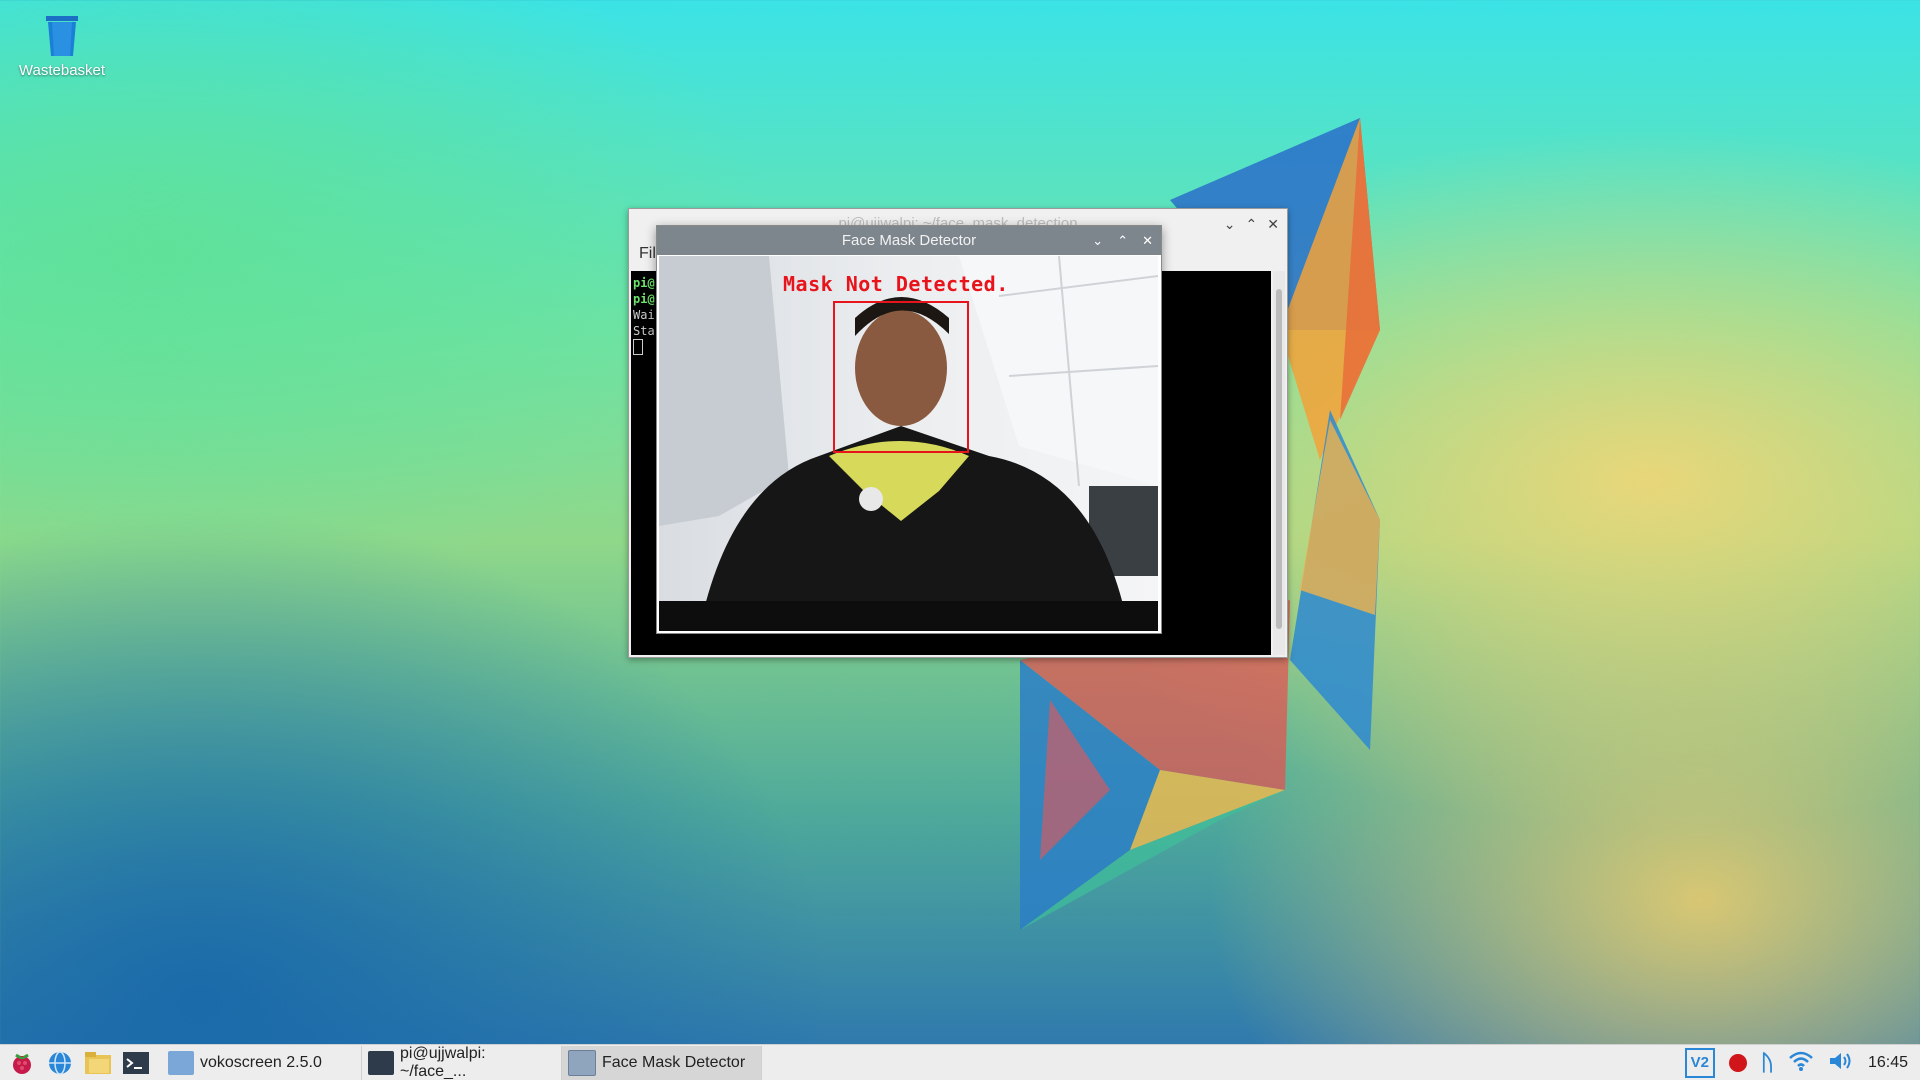 The width and height of the screenshot is (1920, 1080). What do you see at coordinates (1279, 459) in the screenshot?
I see `scrollbar-thumb` at bounding box center [1279, 459].